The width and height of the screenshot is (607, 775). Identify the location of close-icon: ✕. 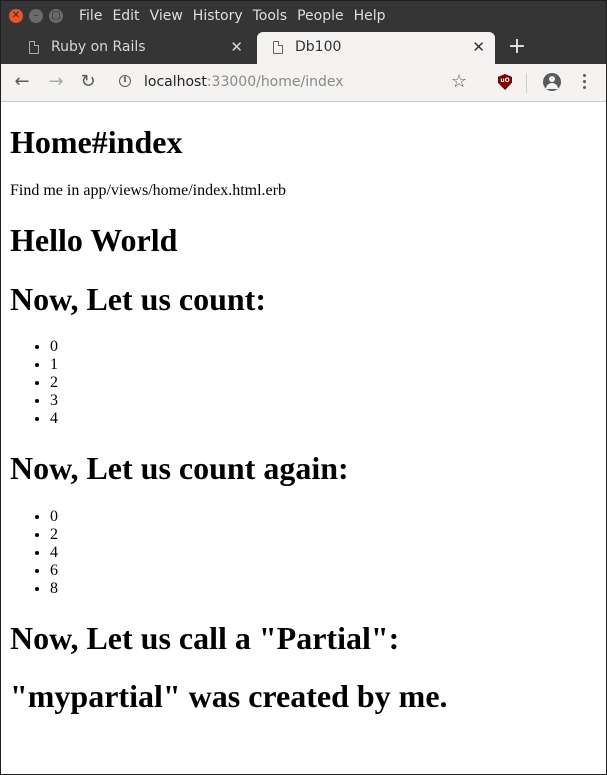
(16, 15).